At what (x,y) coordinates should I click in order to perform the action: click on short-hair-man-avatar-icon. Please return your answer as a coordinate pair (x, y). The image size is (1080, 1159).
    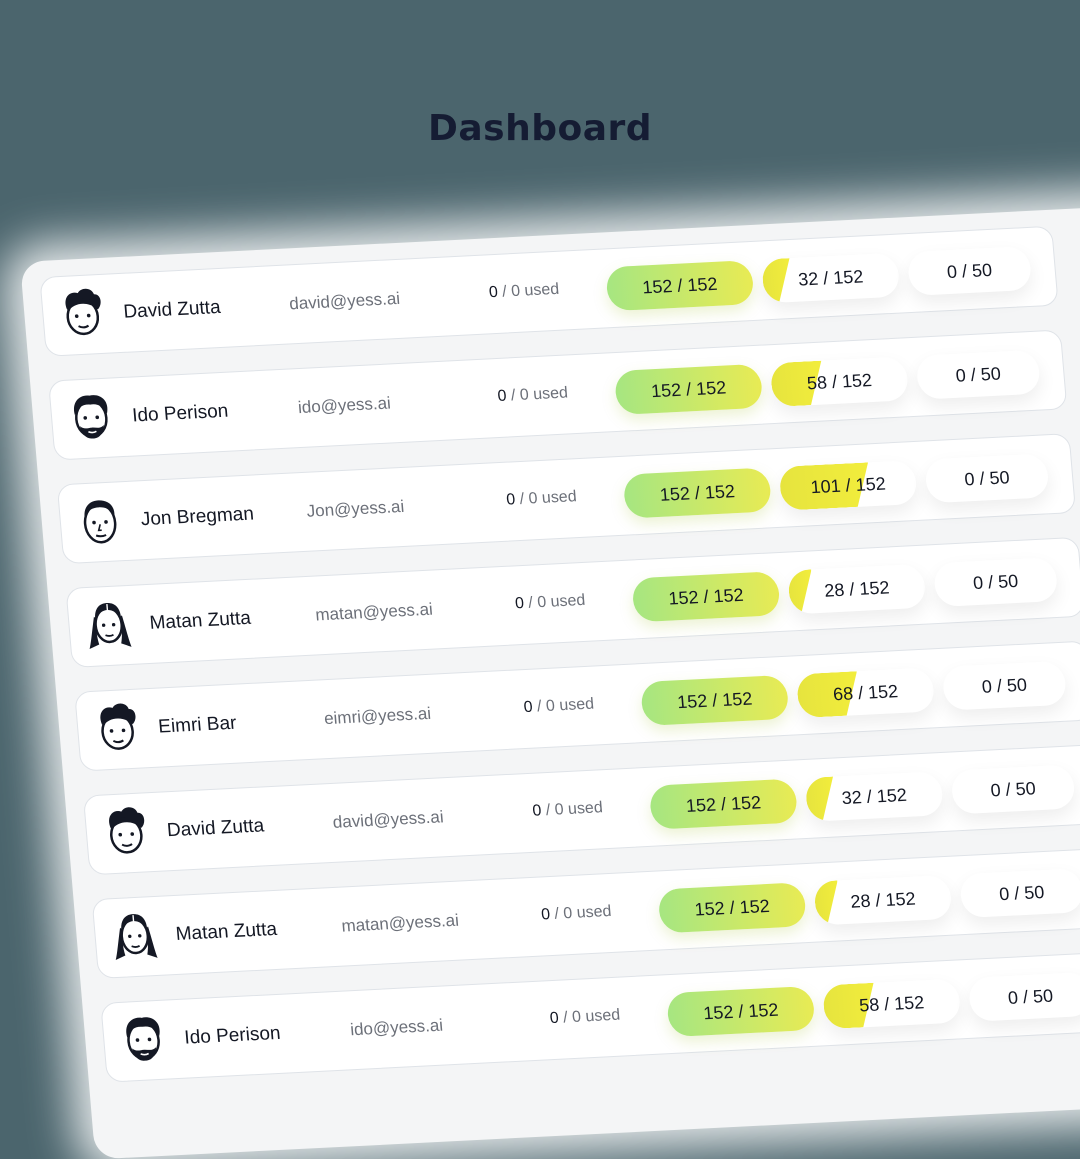
    Looking at the image, I should click on (100, 523).